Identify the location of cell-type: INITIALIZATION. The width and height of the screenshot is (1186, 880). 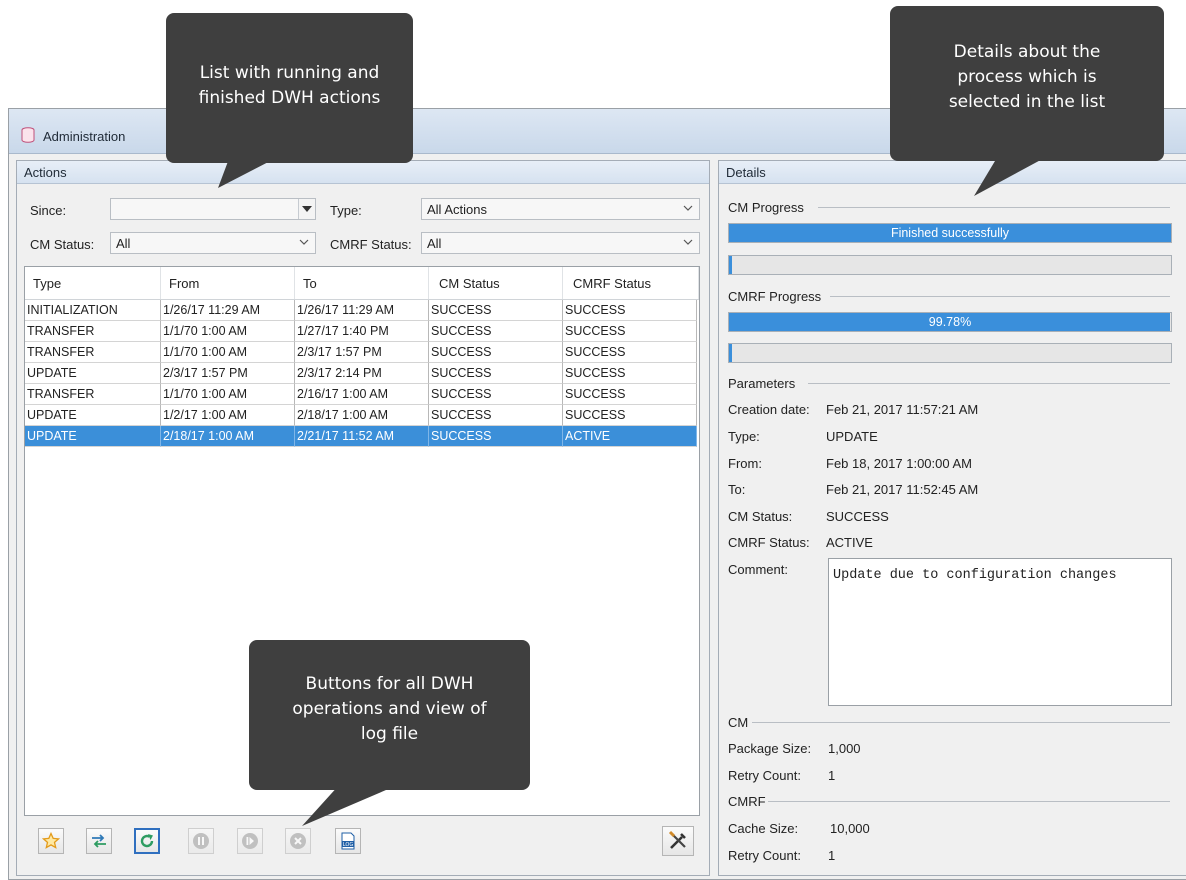
(93, 310).